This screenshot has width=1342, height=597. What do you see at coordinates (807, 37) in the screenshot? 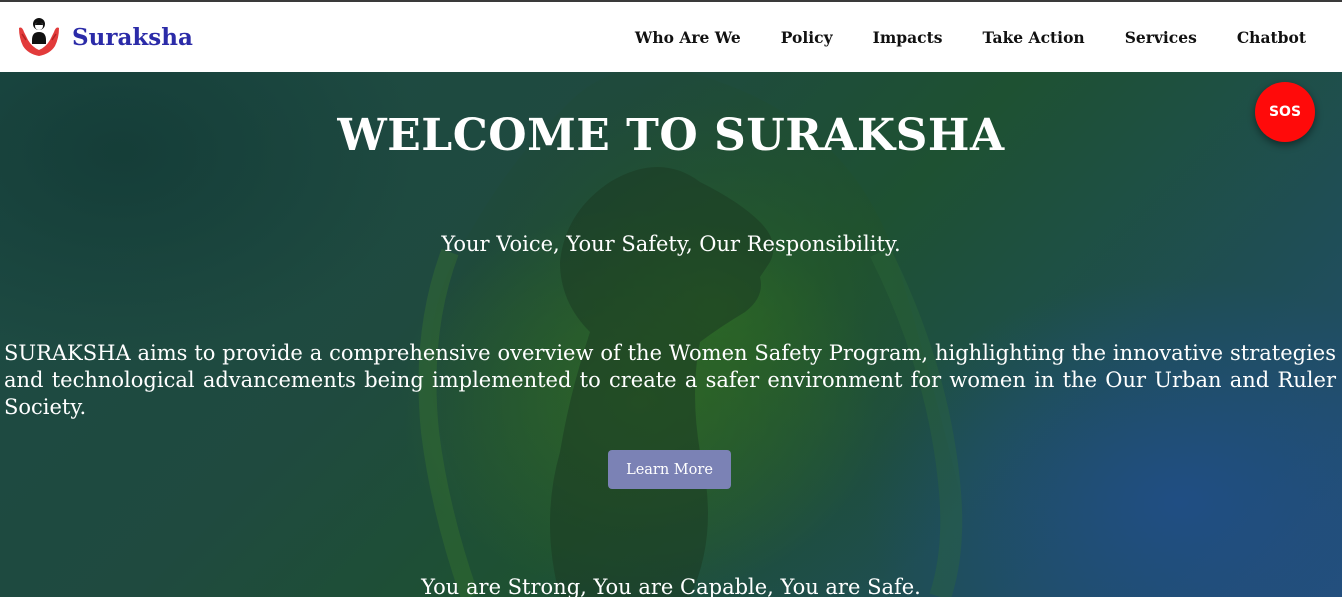
I see `nav-policy: Policy` at bounding box center [807, 37].